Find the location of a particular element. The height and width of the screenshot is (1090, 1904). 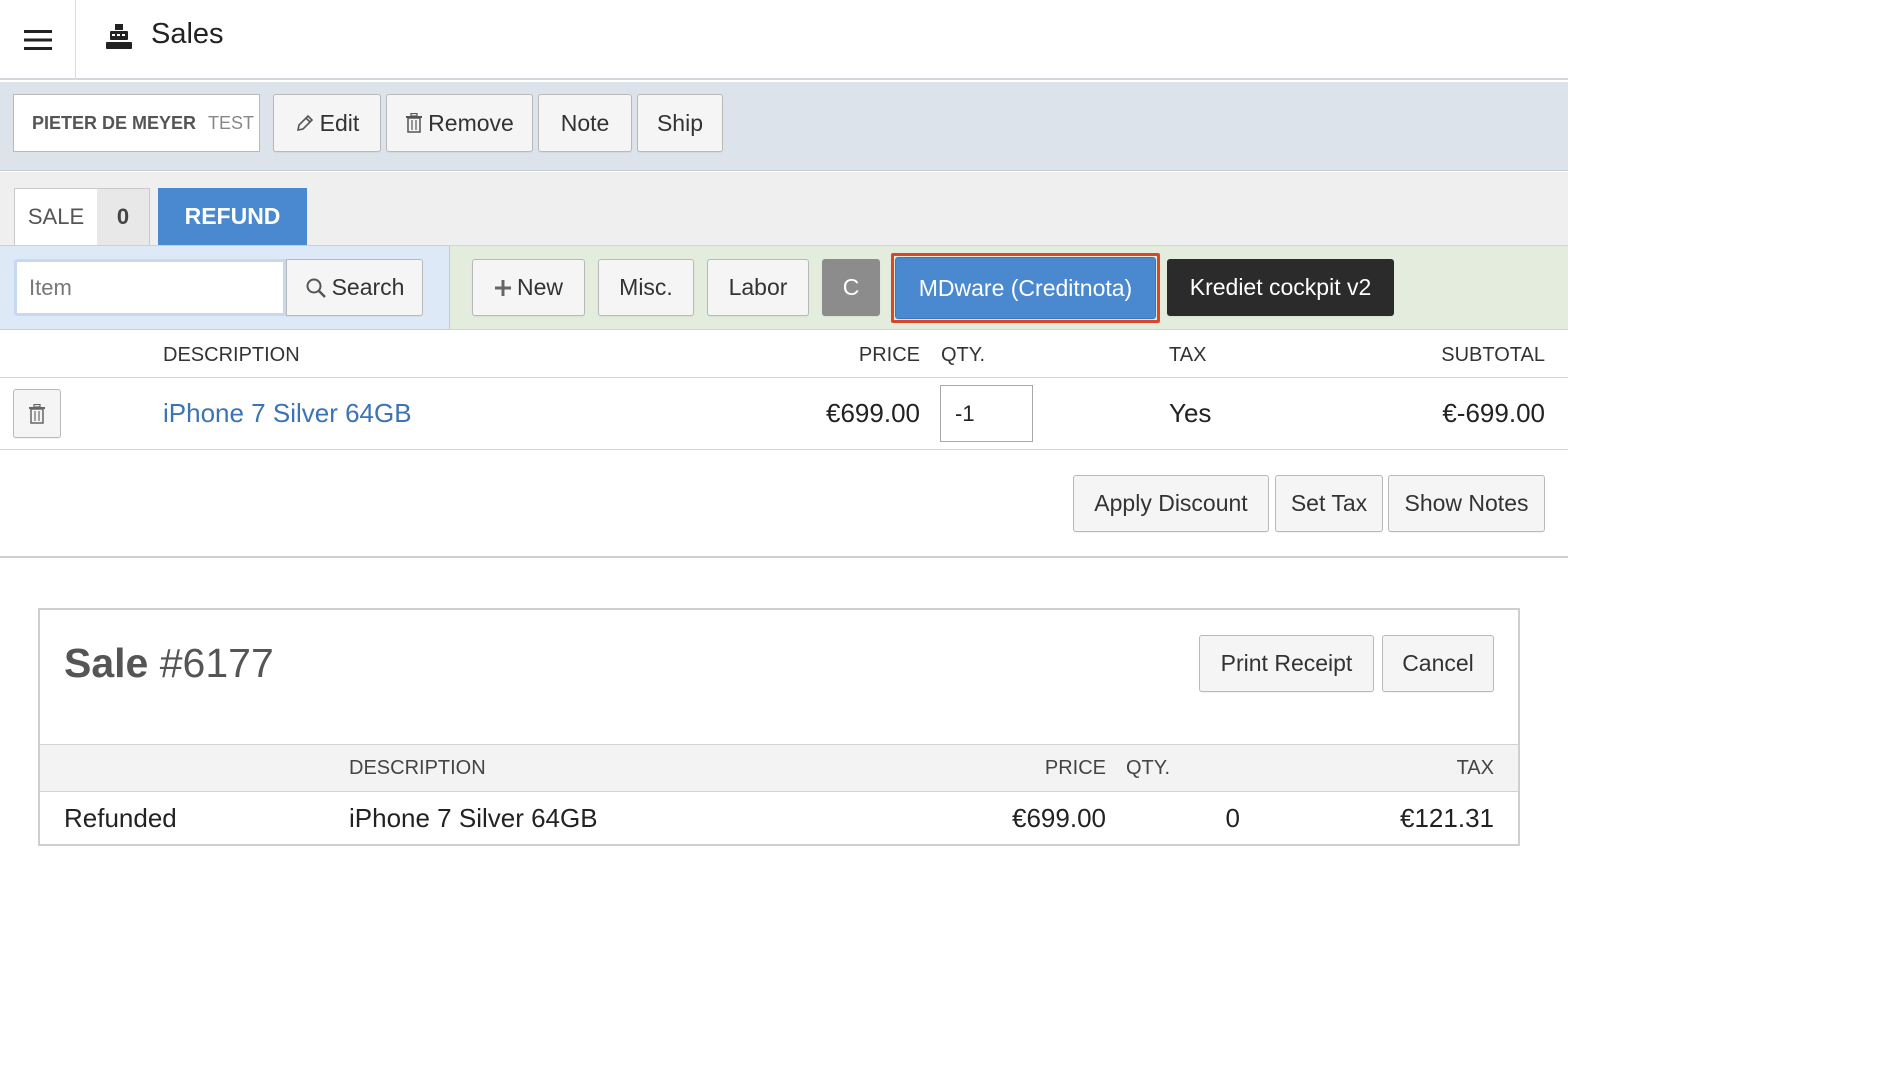

sale-title: Sale #6177 is located at coordinates (169, 663).